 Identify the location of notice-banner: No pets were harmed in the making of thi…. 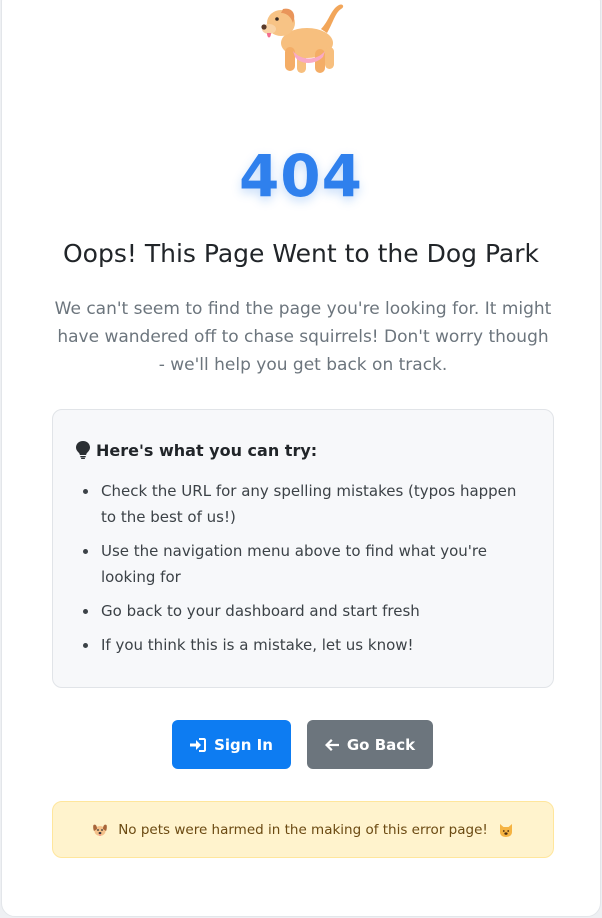
(303, 829).